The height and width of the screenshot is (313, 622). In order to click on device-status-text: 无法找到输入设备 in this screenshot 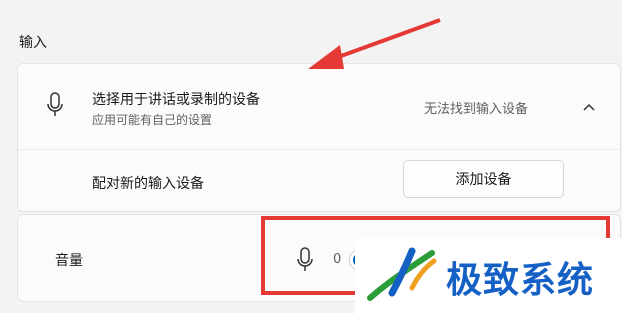, I will do `click(476, 109)`.